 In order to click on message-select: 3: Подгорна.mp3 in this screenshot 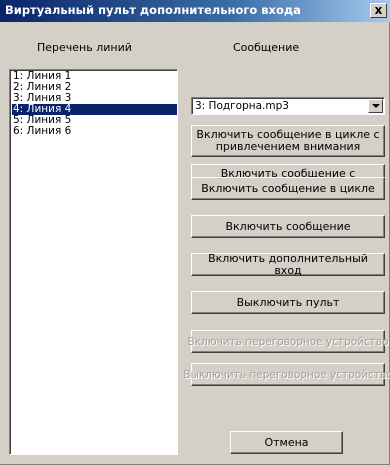, I will do `click(288, 106)`.